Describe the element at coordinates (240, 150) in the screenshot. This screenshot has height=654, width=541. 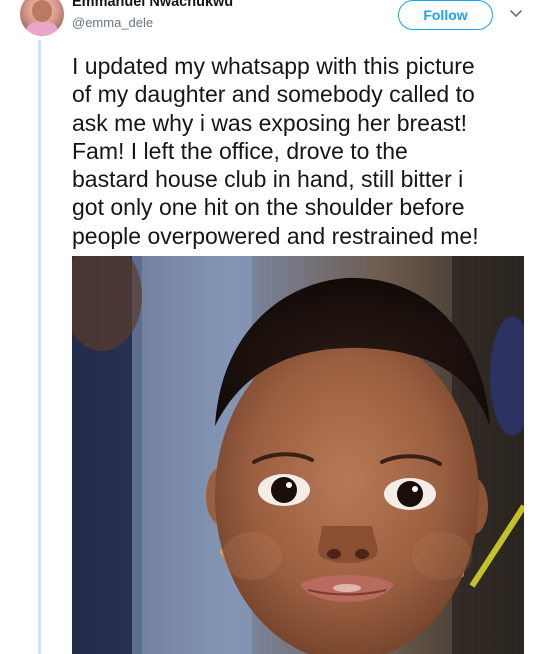
I see `tweet-text-line: Fam! I left the office, drove to the` at that location.